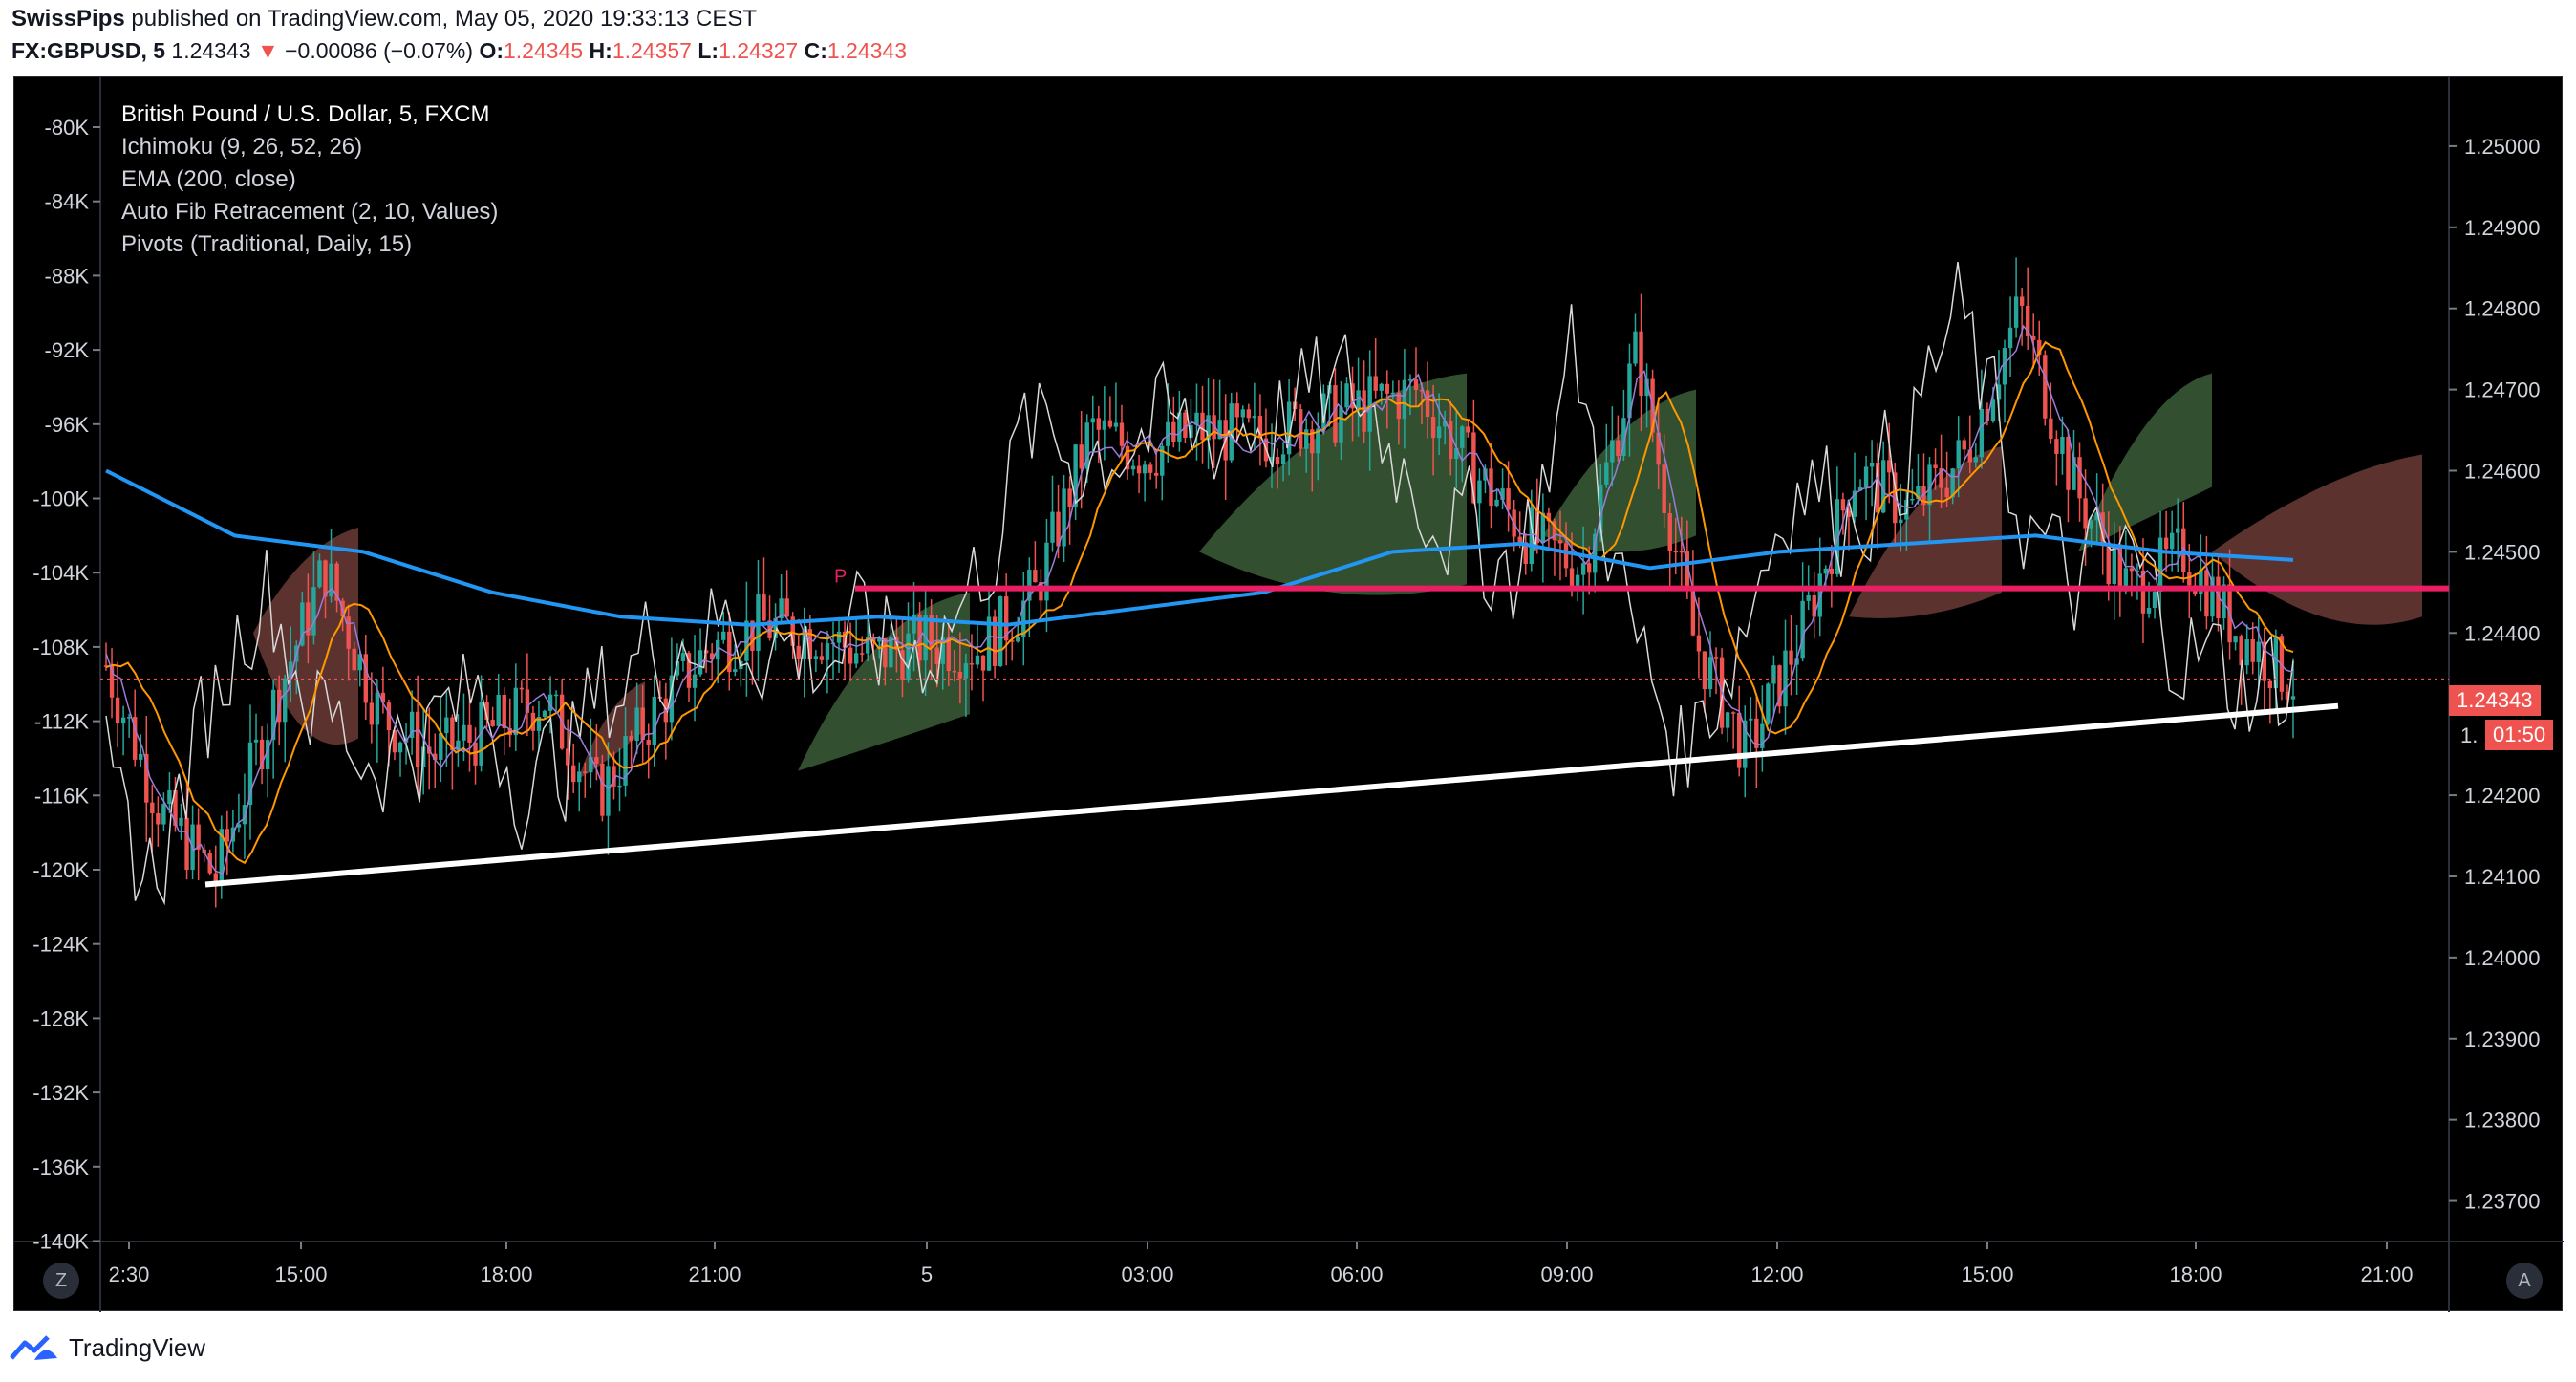 The image size is (2576, 1382). I want to click on legend-ichimoku: Ichimoku (9, 26, 52, 26), so click(309, 147).